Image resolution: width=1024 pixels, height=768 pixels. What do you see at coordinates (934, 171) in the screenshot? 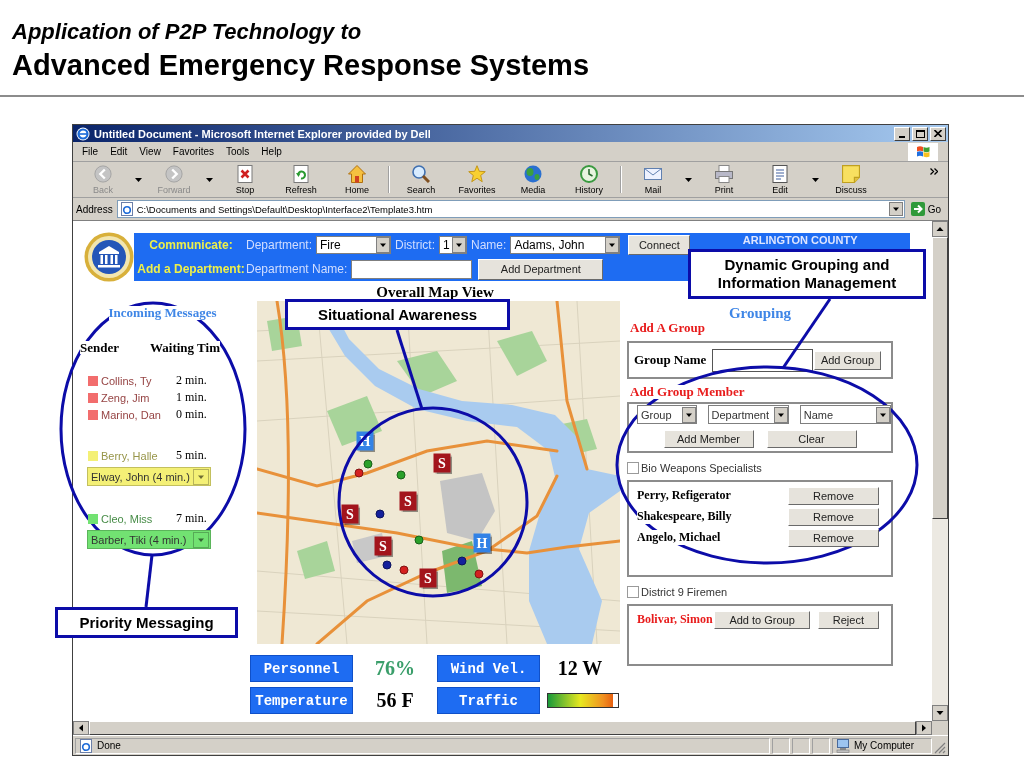
I see `chevron-icon` at bounding box center [934, 171].